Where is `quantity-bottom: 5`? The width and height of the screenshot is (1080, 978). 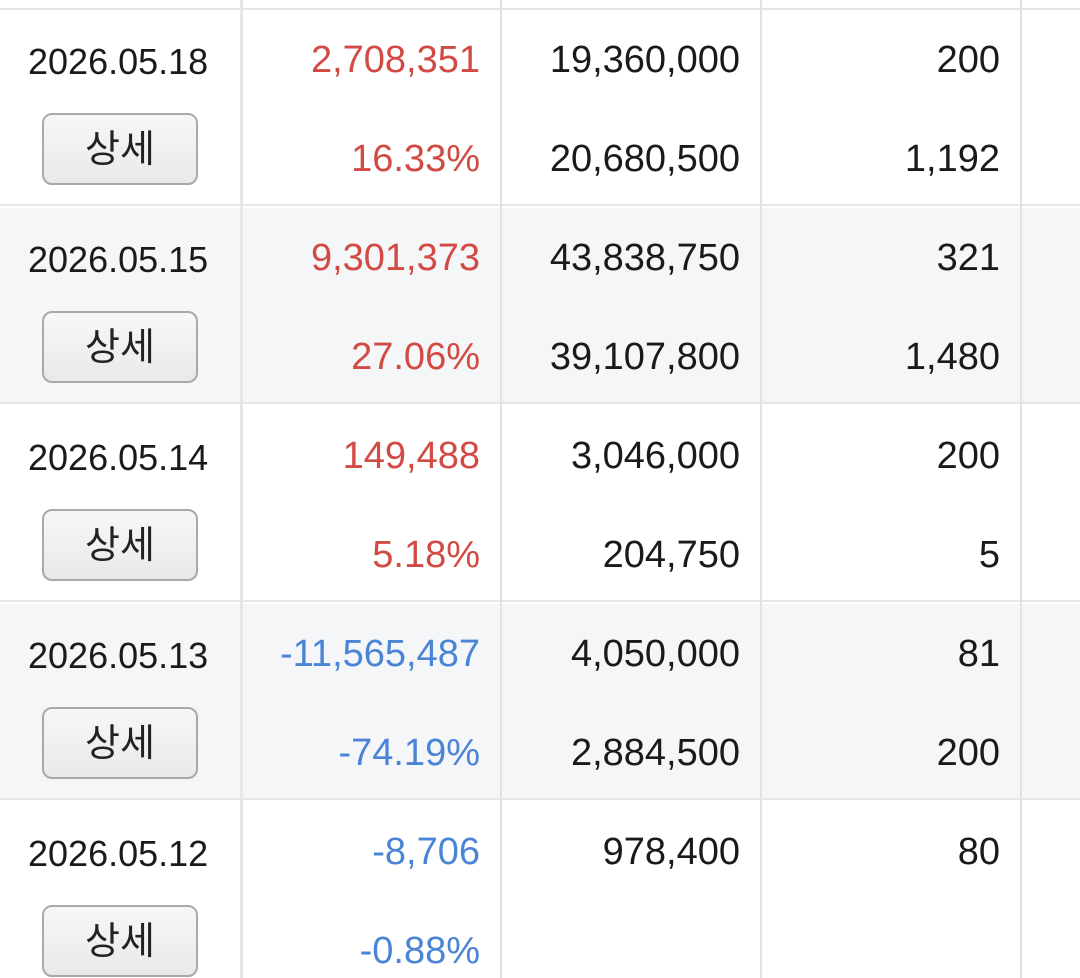
quantity-bottom: 5 is located at coordinates (989, 555).